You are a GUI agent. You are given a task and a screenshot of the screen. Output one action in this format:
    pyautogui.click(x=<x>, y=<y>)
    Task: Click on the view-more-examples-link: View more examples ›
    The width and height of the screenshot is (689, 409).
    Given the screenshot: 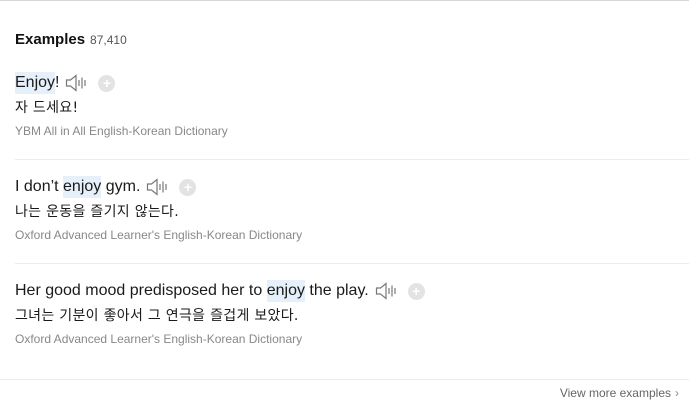 What is the action you would take?
    pyautogui.click(x=619, y=393)
    